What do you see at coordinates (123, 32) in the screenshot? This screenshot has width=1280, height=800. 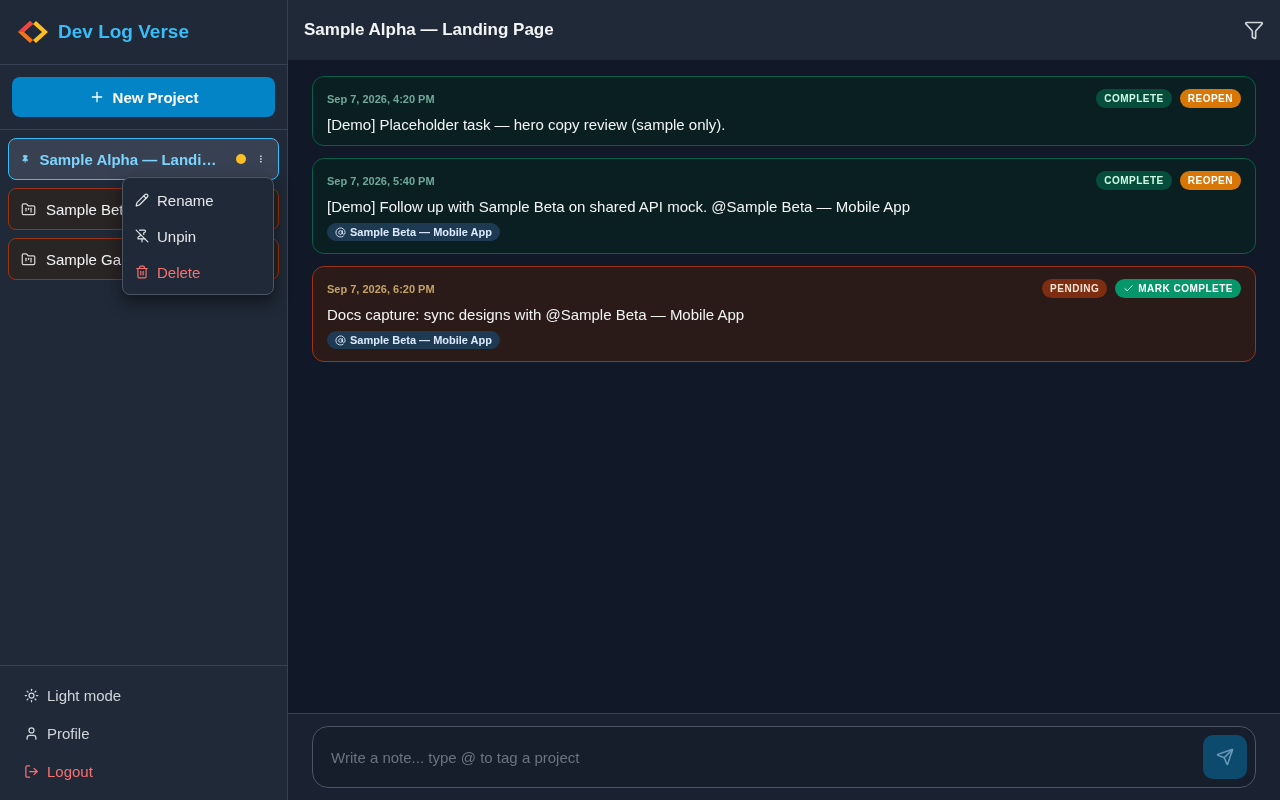 I see `app-name: Dev Log Verse` at bounding box center [123, 32].